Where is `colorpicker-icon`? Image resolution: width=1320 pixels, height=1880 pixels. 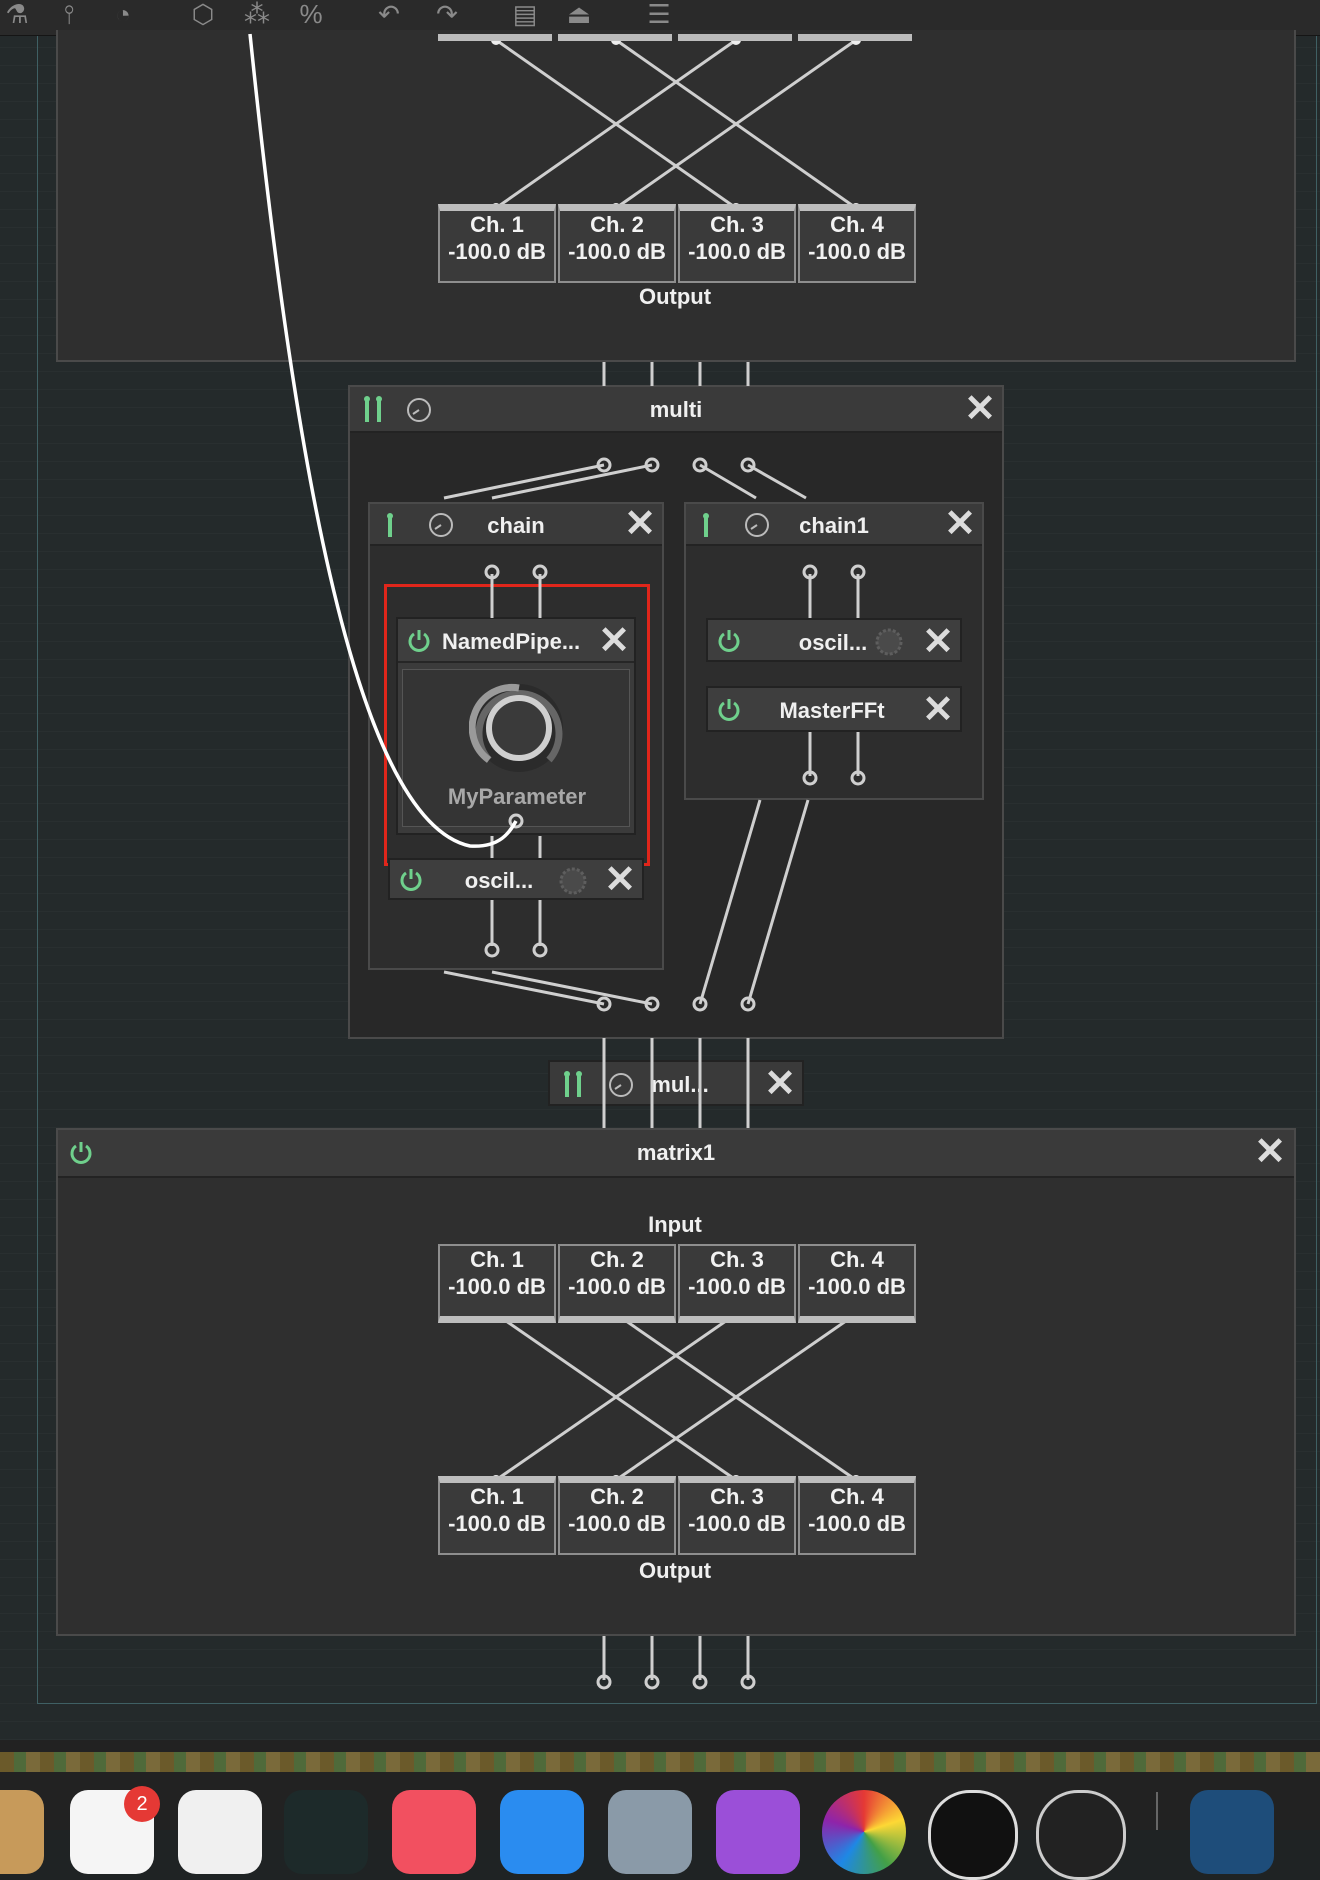
colorpicker-icon is located at coordinates (864, 1832).